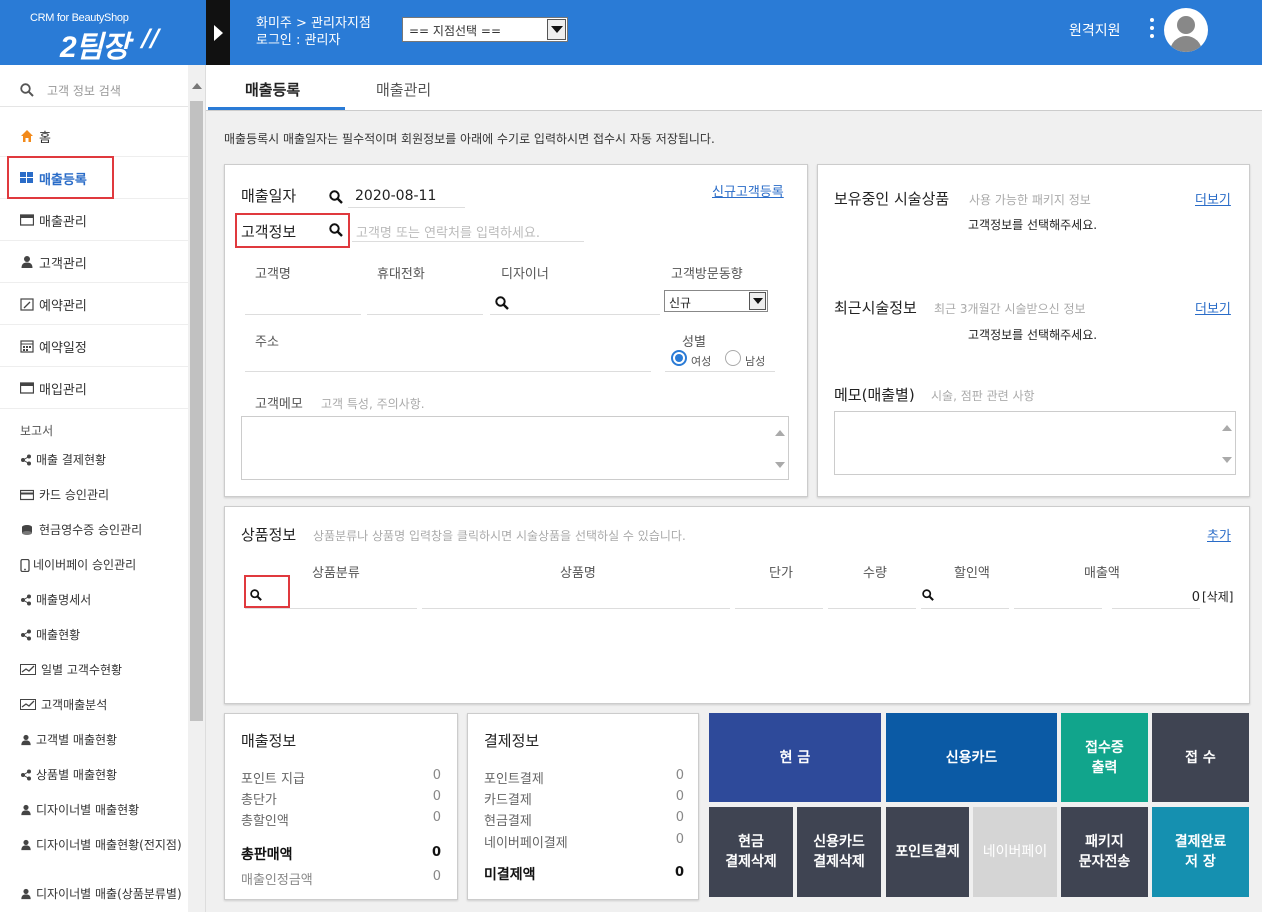 The width and height of the screenshot is (1262, 912). What do you see at coordinates (927, 852) in the screenshot?
I see `point-payment-button: 포인트결제` at bounding box center [927, 852].